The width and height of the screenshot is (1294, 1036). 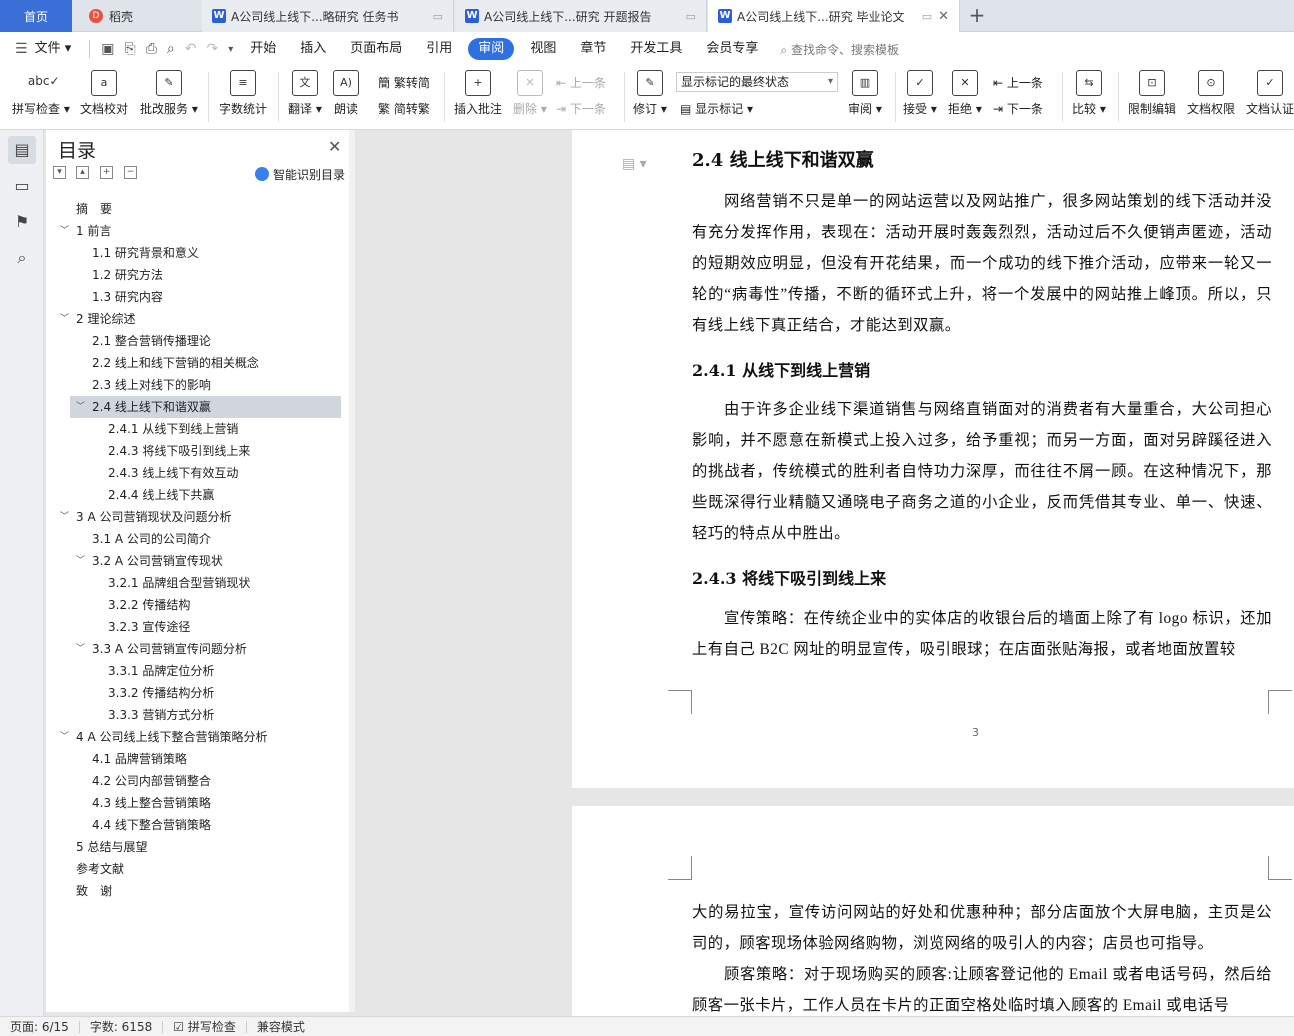 What do you see at coordinates (198, 209) in the screenshot?
I see `toc-item: 摘 要` at bounding box center [198, 209].